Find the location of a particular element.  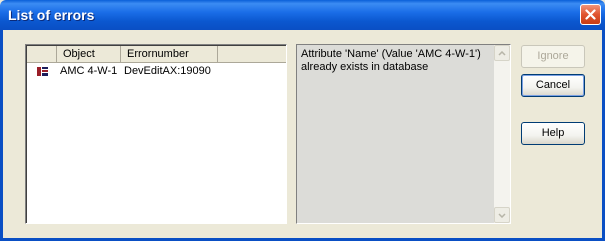

ignore-button: Ignore is located at coordinates (553, 56).